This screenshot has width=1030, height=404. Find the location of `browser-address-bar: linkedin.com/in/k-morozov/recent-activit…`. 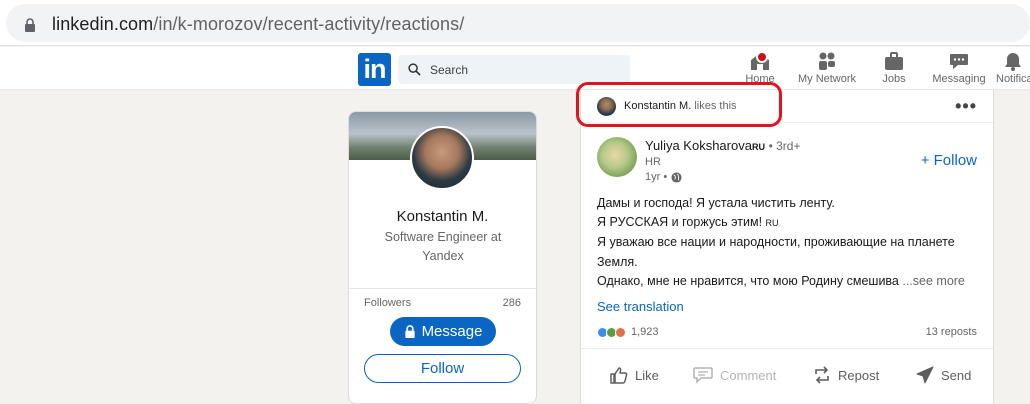

browser-address-bar: linkedin.com/in/k-morozov/recent-activit… is located at coordinates (515, 23).